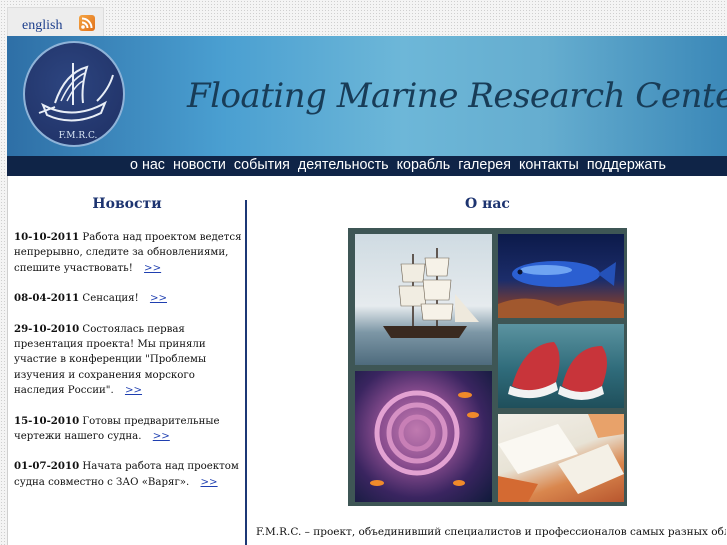 The height and width of the screenshot is (545, 727). Describe the element at coordinates (47, 237) in the screenshot. I see `news-date: 10-10-2011` at that location.